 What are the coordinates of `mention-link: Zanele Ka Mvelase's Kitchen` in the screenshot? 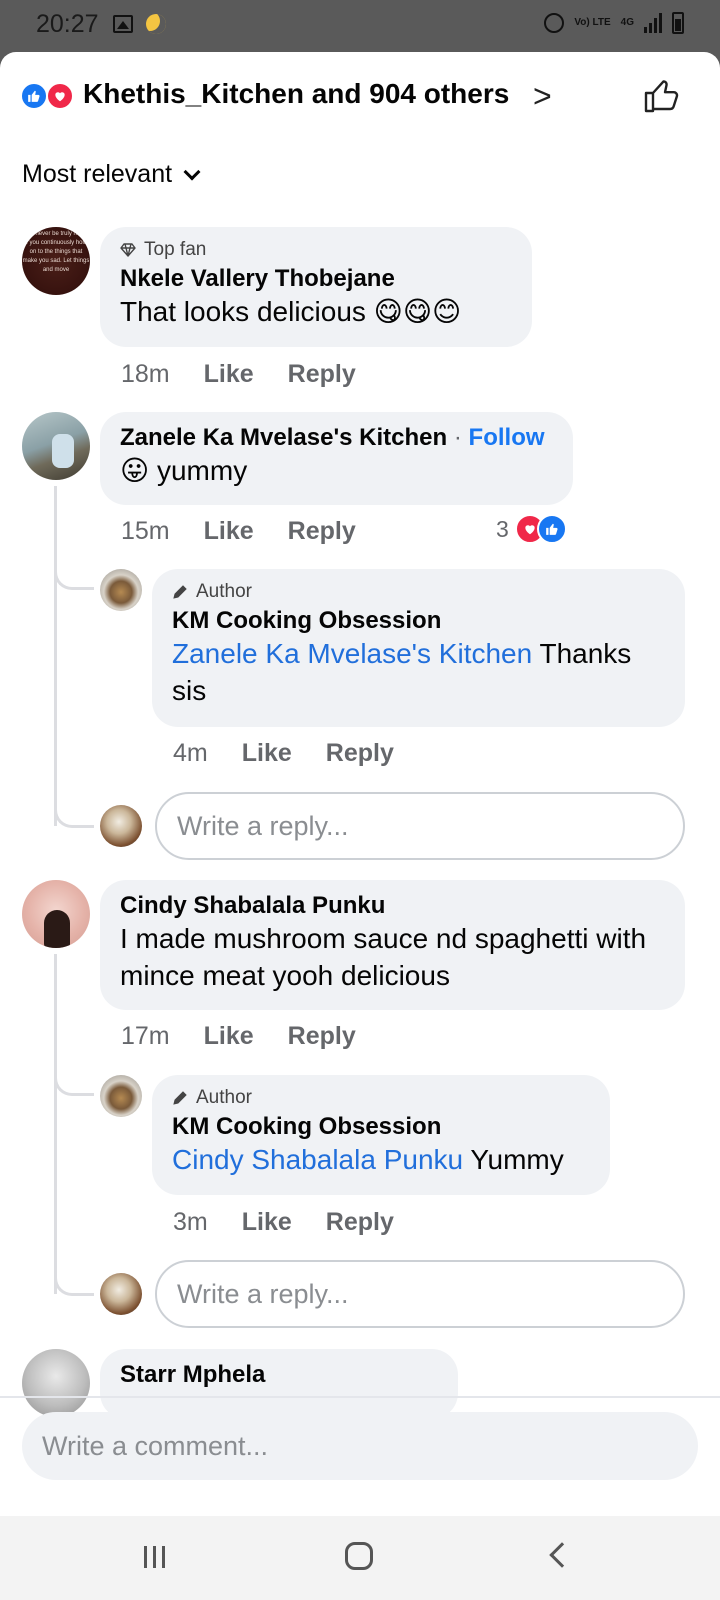 It's located at (352, 653).